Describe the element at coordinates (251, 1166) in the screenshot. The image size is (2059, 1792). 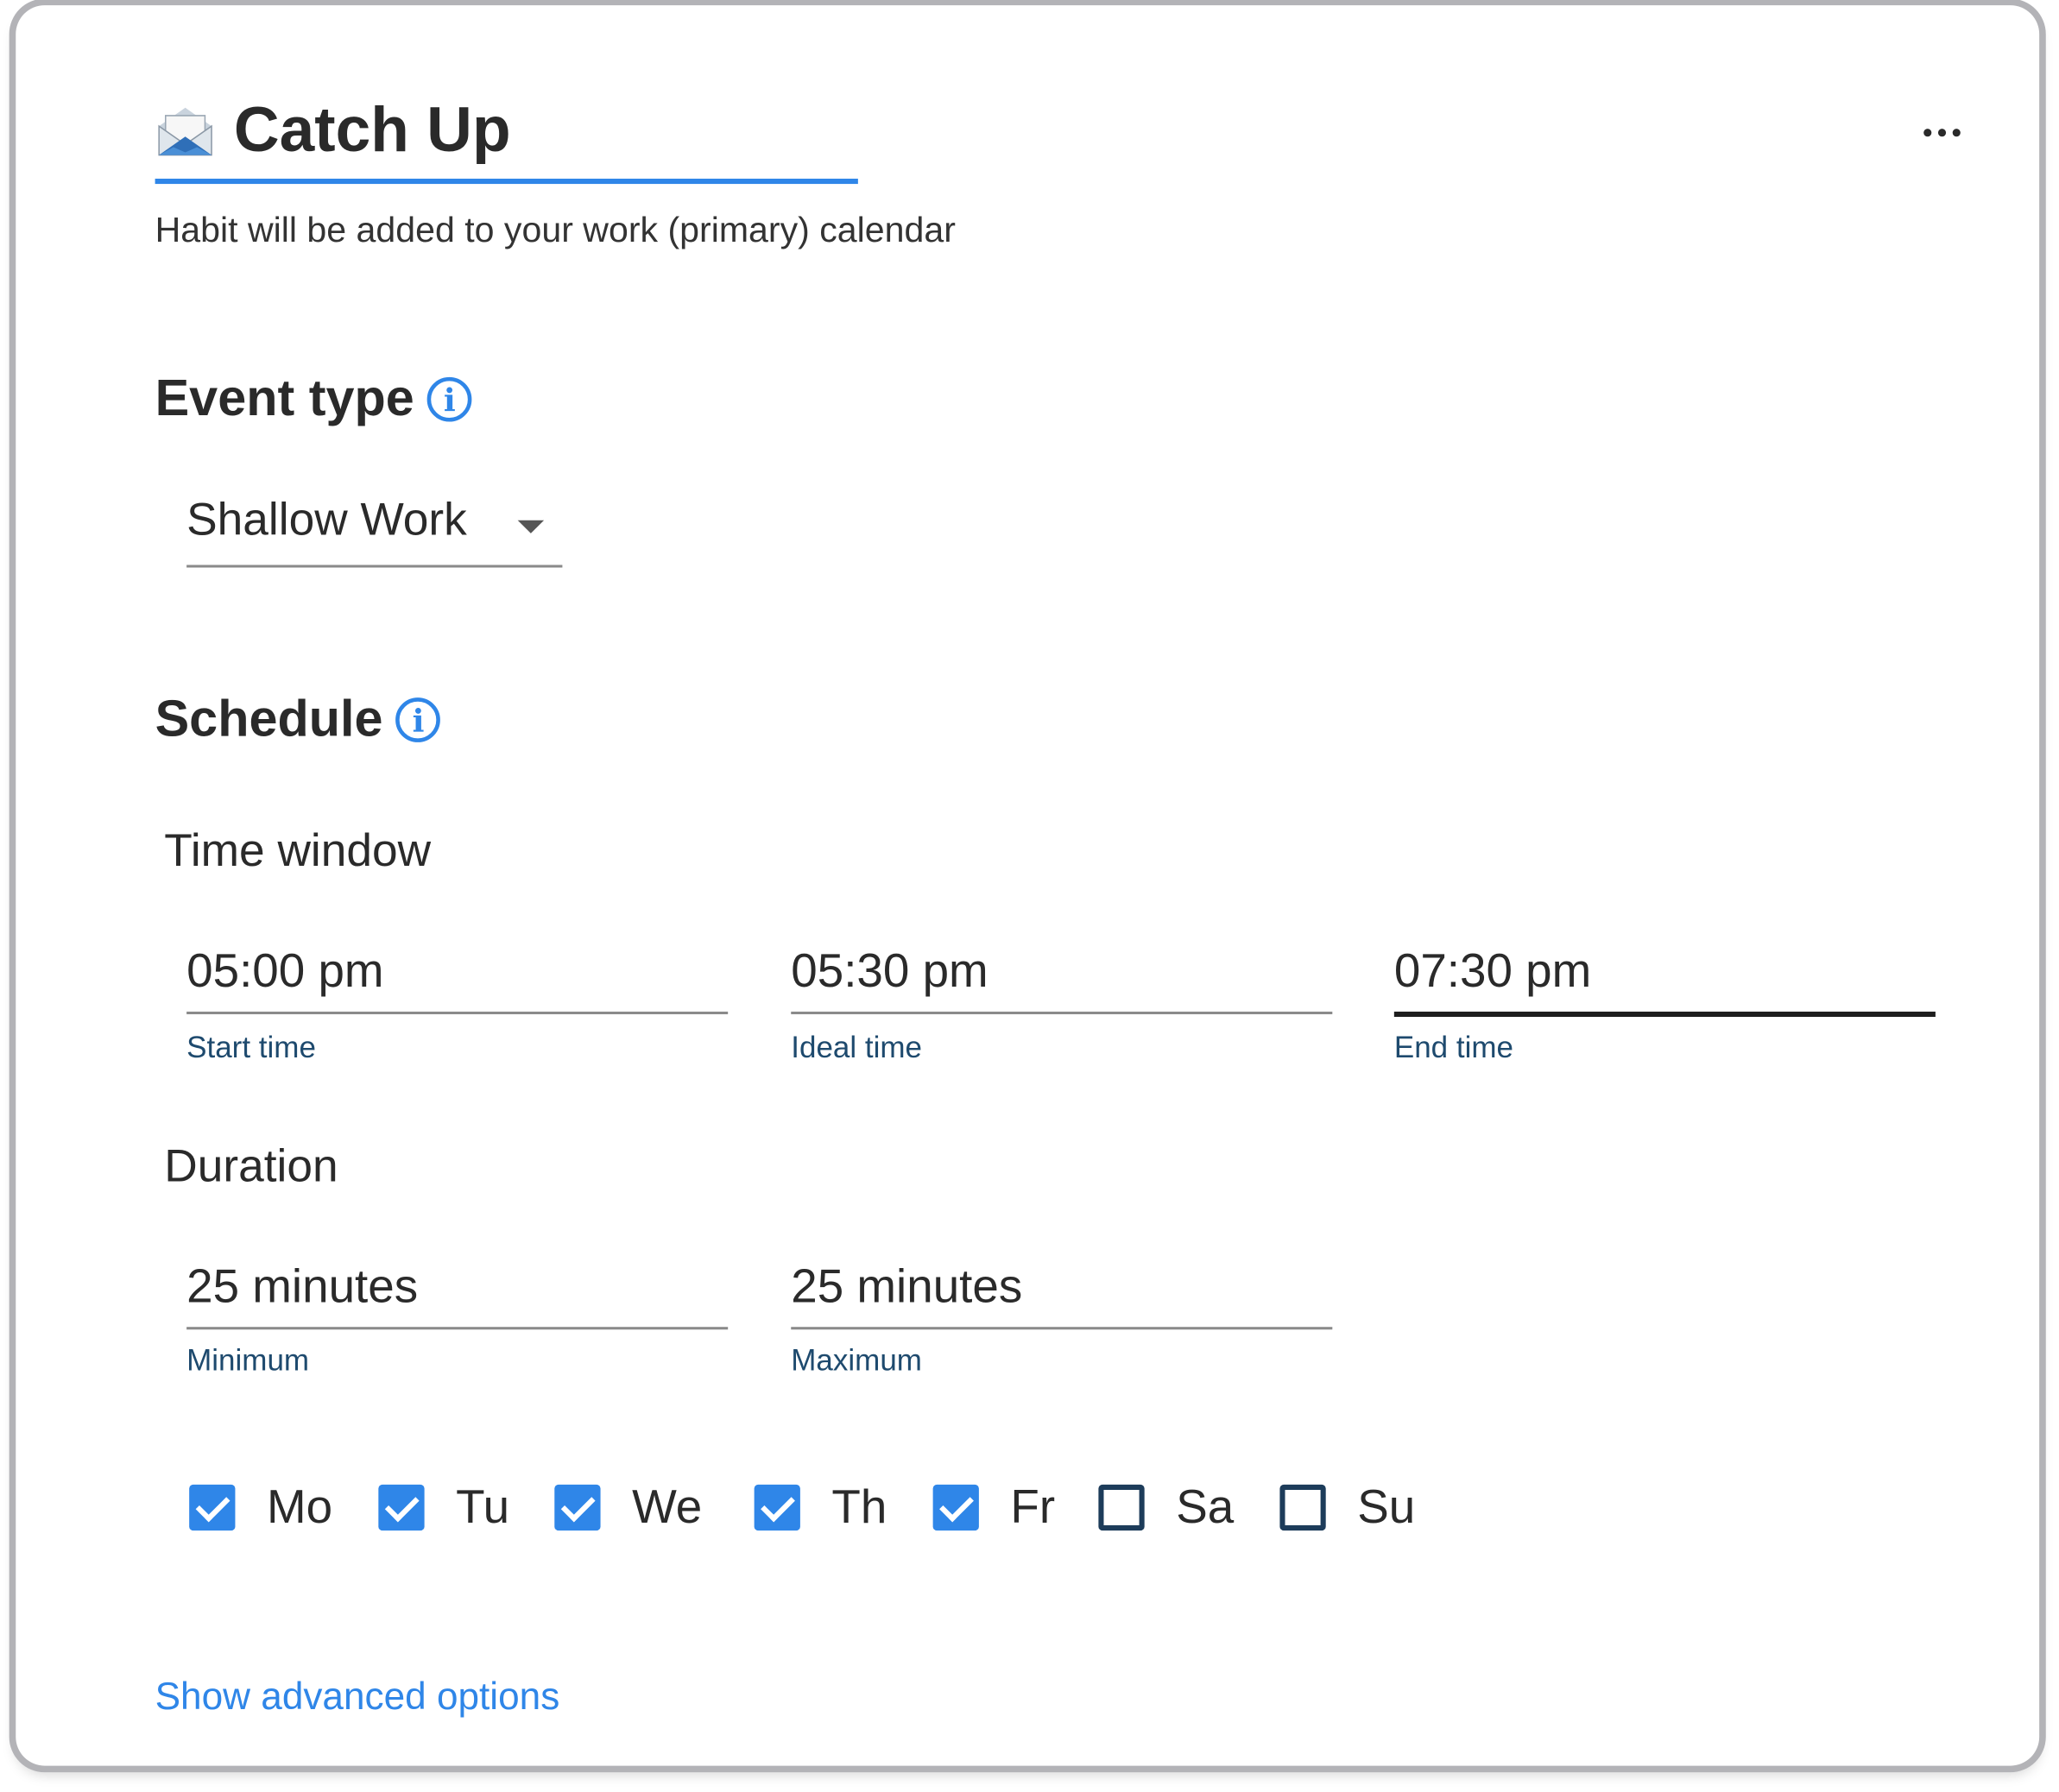
I see `duration-label: Duration` at that location.